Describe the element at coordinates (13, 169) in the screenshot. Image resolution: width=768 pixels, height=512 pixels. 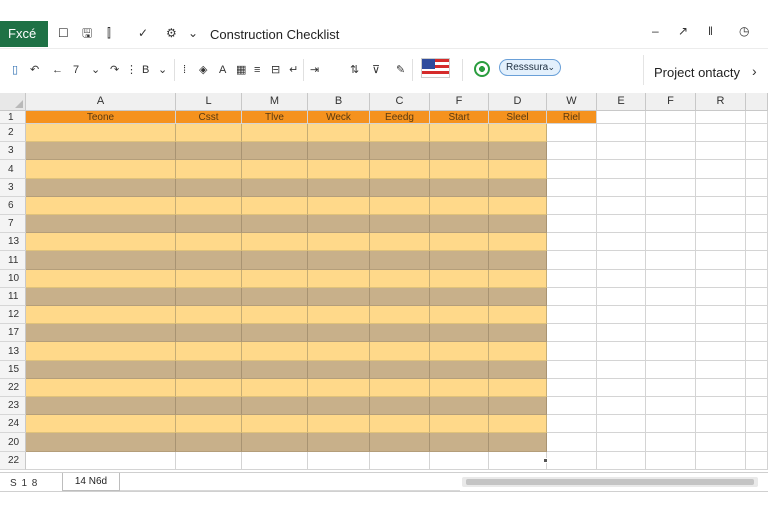
I see `row-header: 4` at that location.